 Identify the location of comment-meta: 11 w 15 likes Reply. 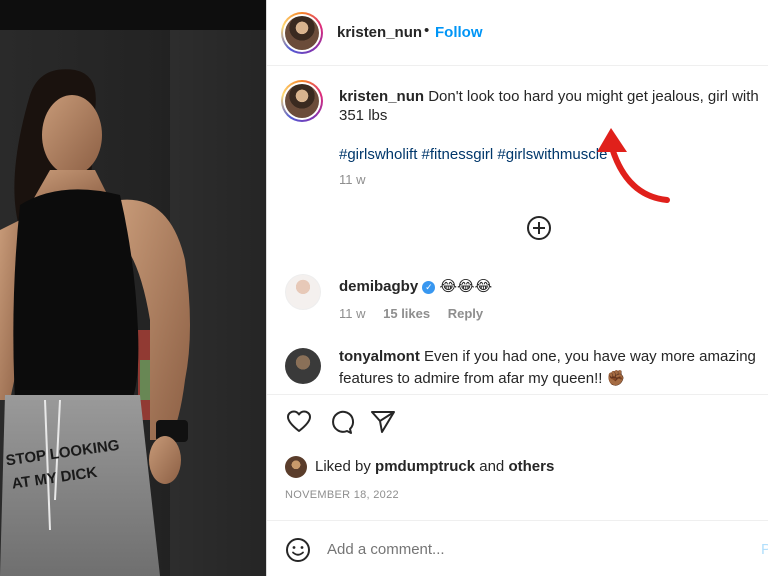
(418, 313).